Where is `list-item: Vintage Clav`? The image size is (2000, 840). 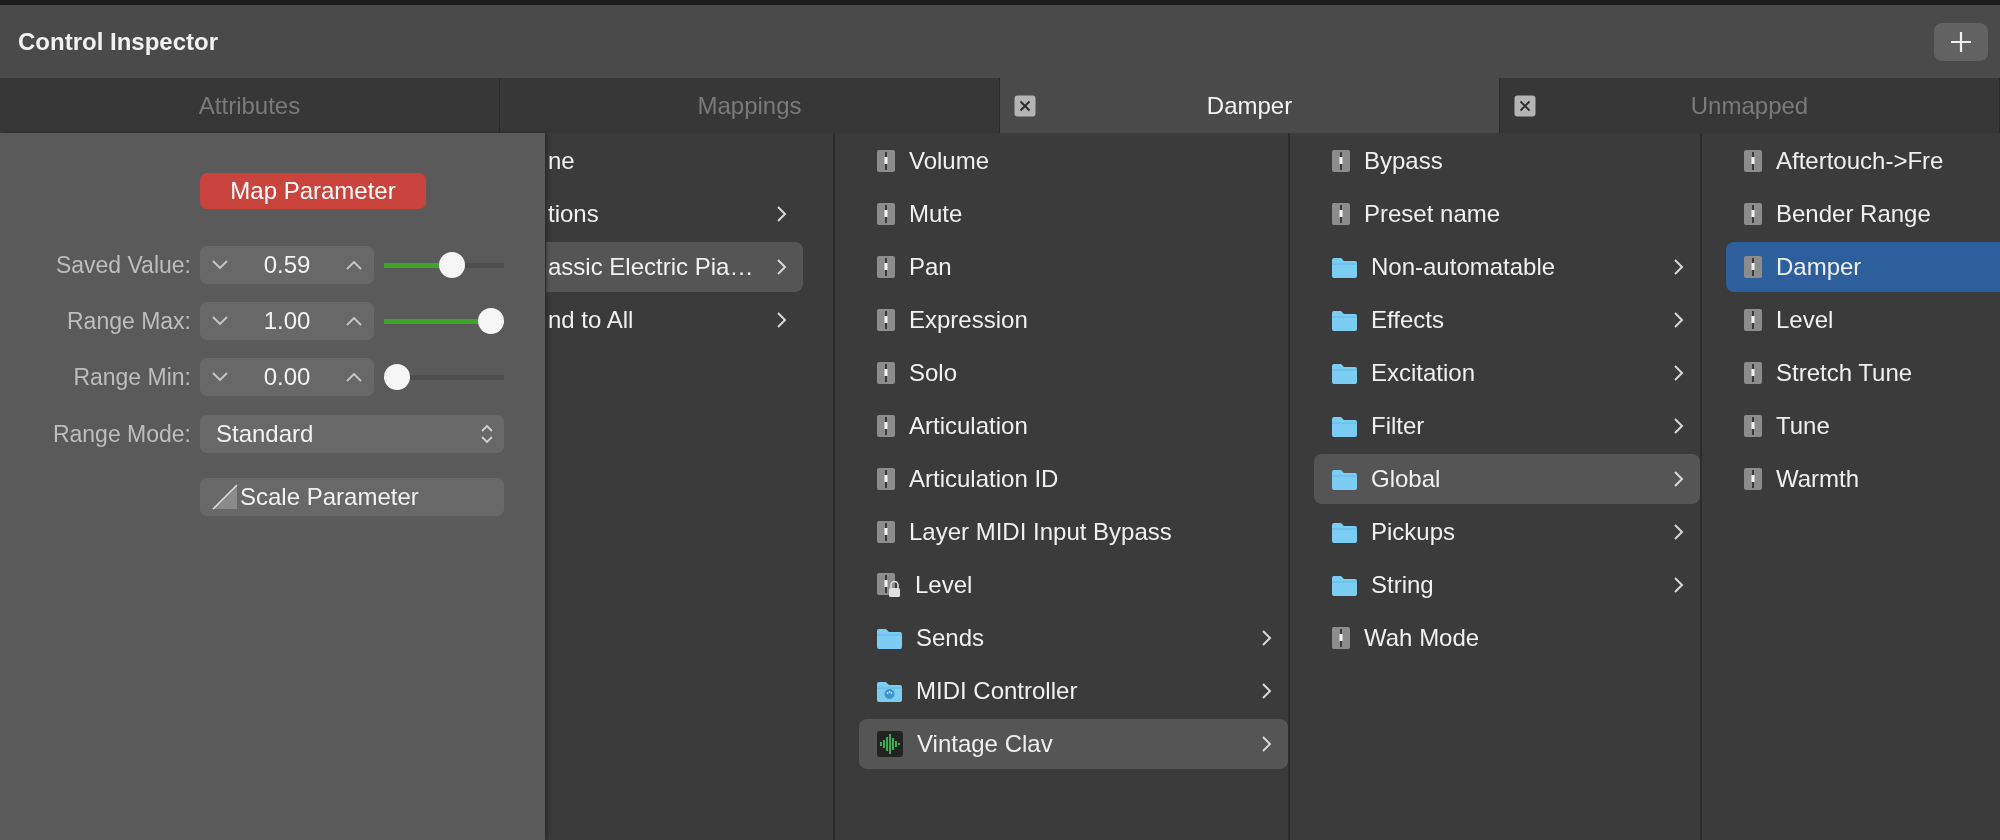
list-item: Vintage Clav is located at coordinates (1073, 744).